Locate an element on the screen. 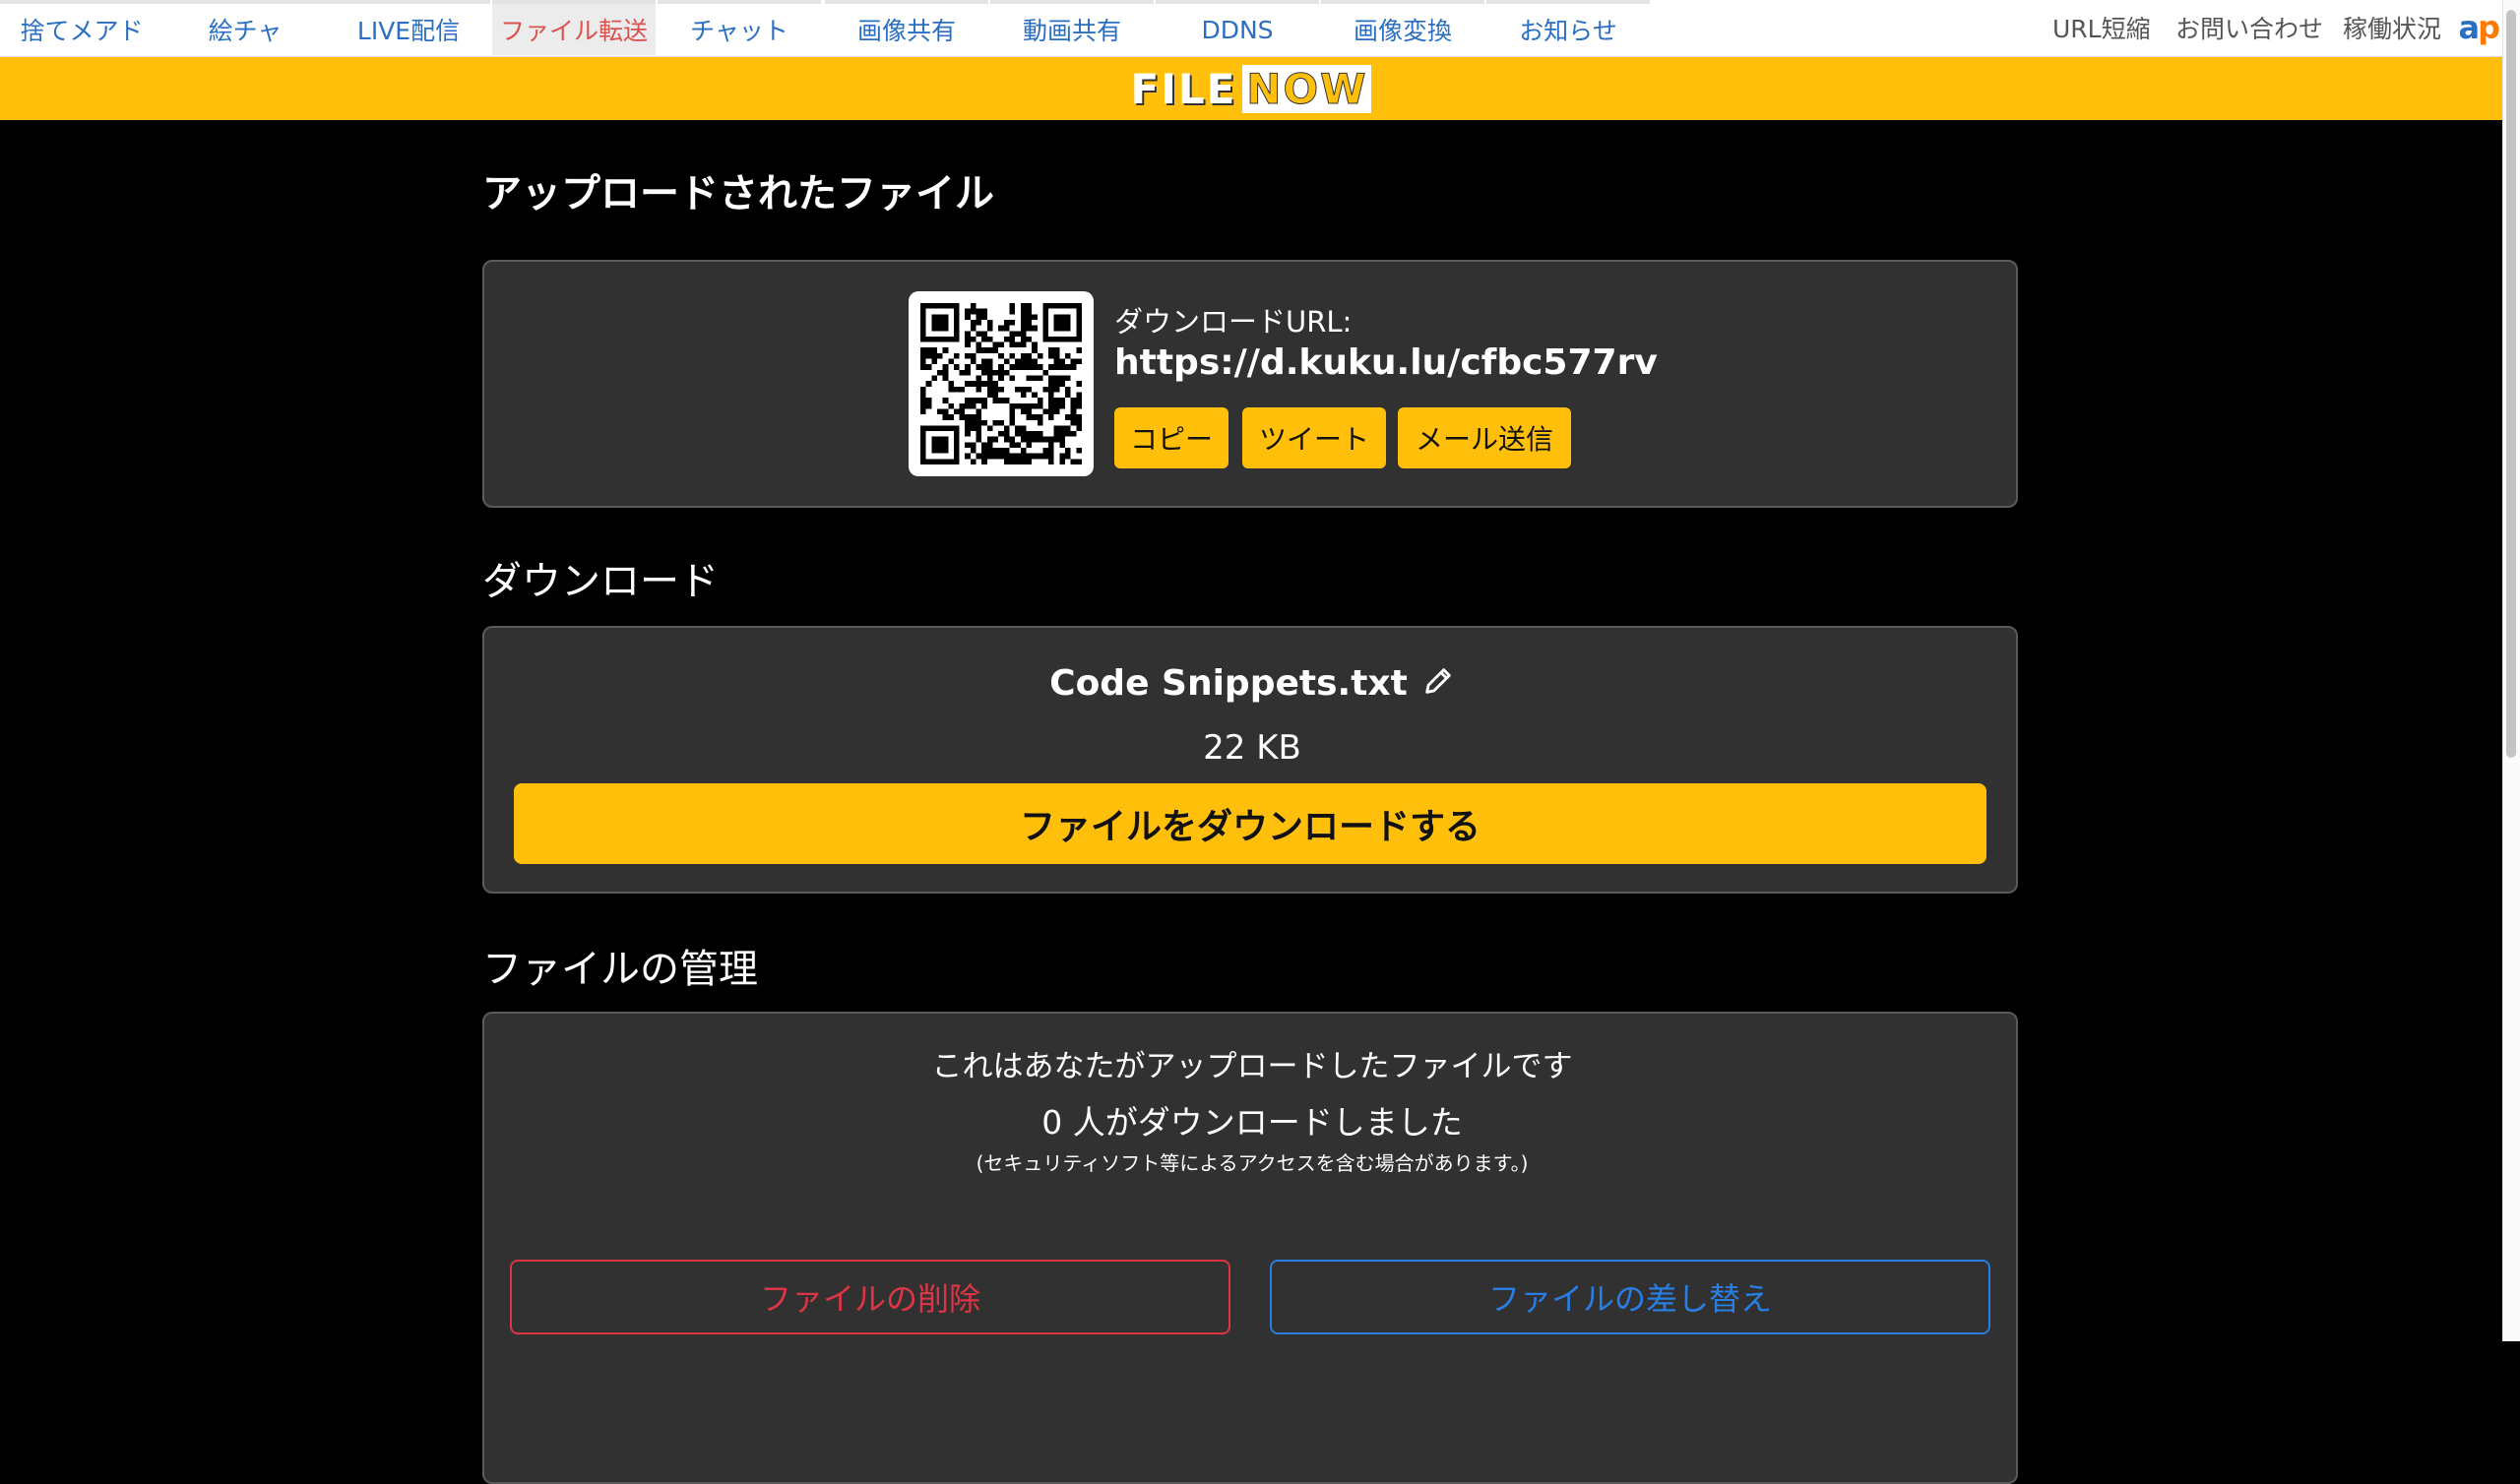 Image resolution: width=2520 pixels, height=1484 pixels. tab-news: お知らせ is located at coordinates (1568, 28).